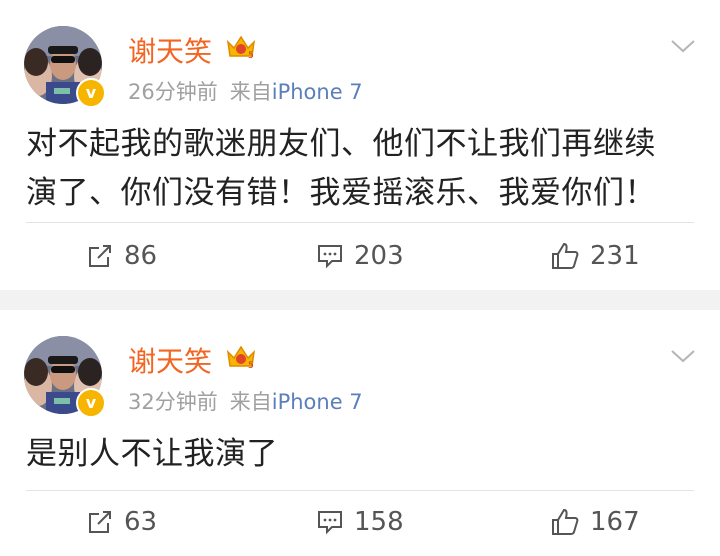 Image resolution: width=720 pixels, height=556 pixels. I want to click on post-meta: 32分钟前 来自iPhone 7, so click(245, 401).